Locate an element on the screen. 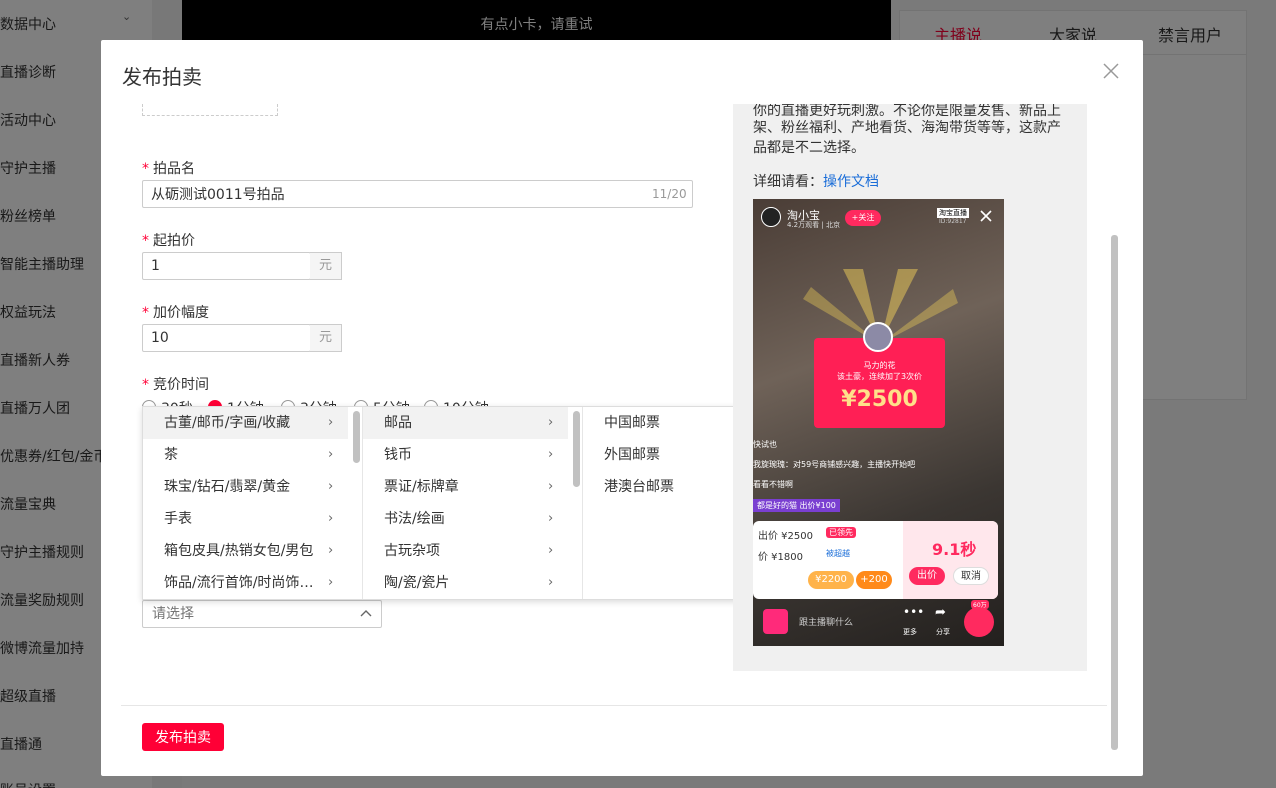  increment-input is located at coordinates (226, 338).